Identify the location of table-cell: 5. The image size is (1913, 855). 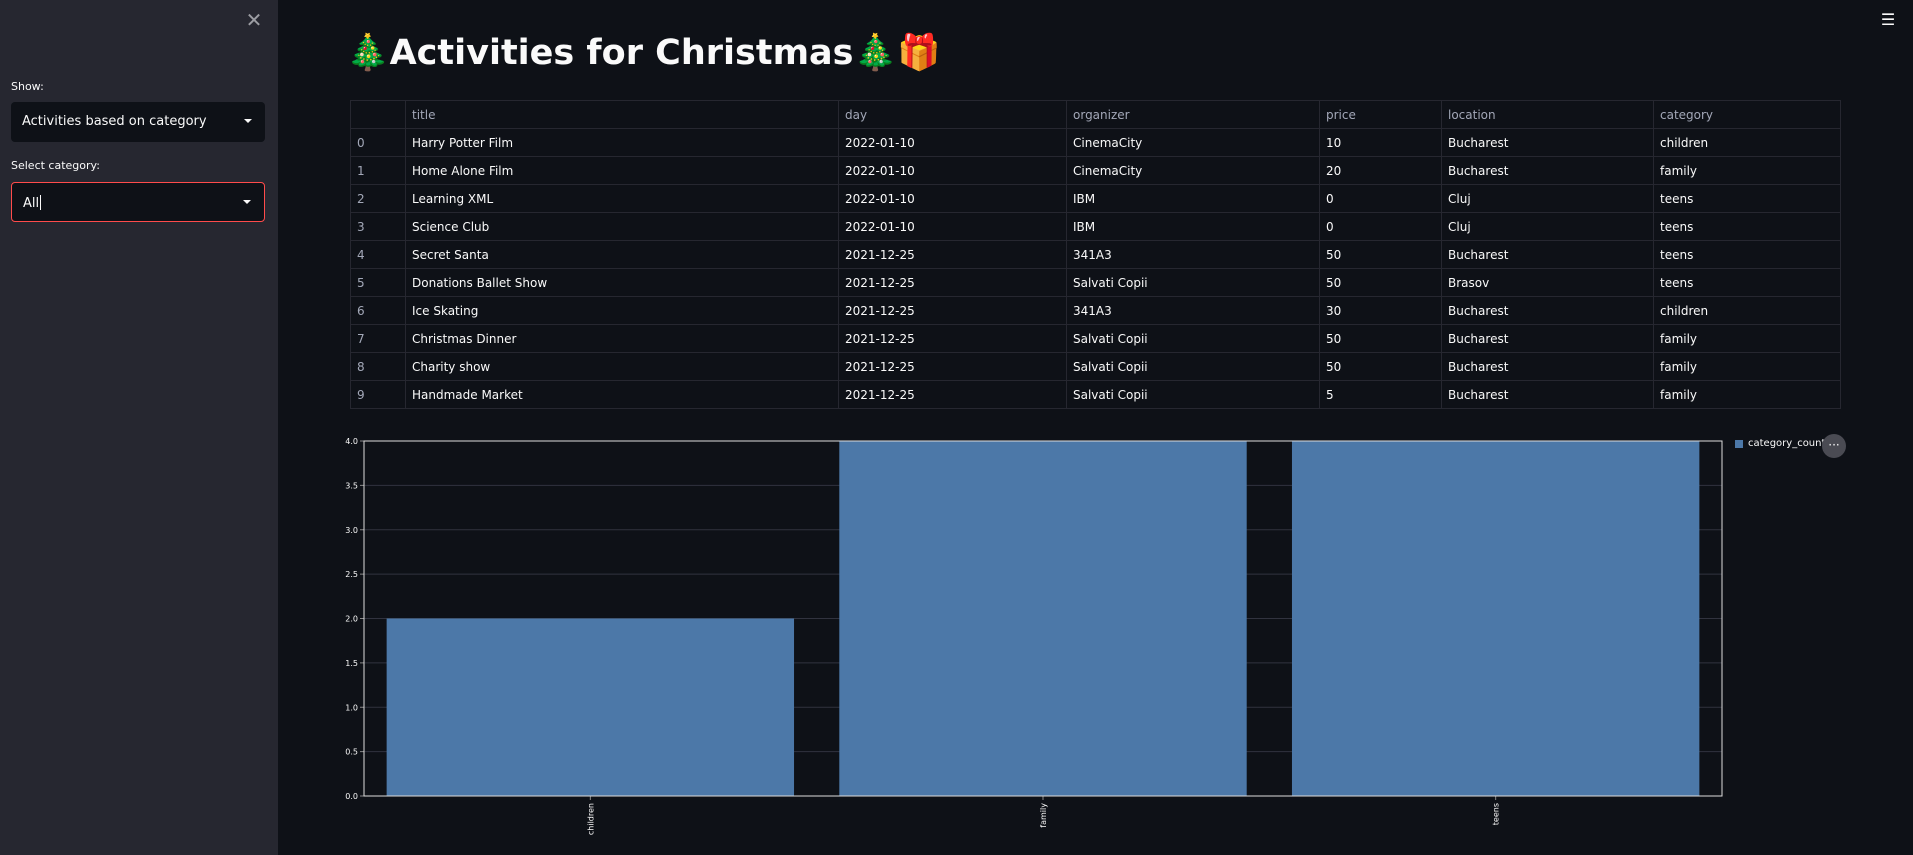
(1380, 394).